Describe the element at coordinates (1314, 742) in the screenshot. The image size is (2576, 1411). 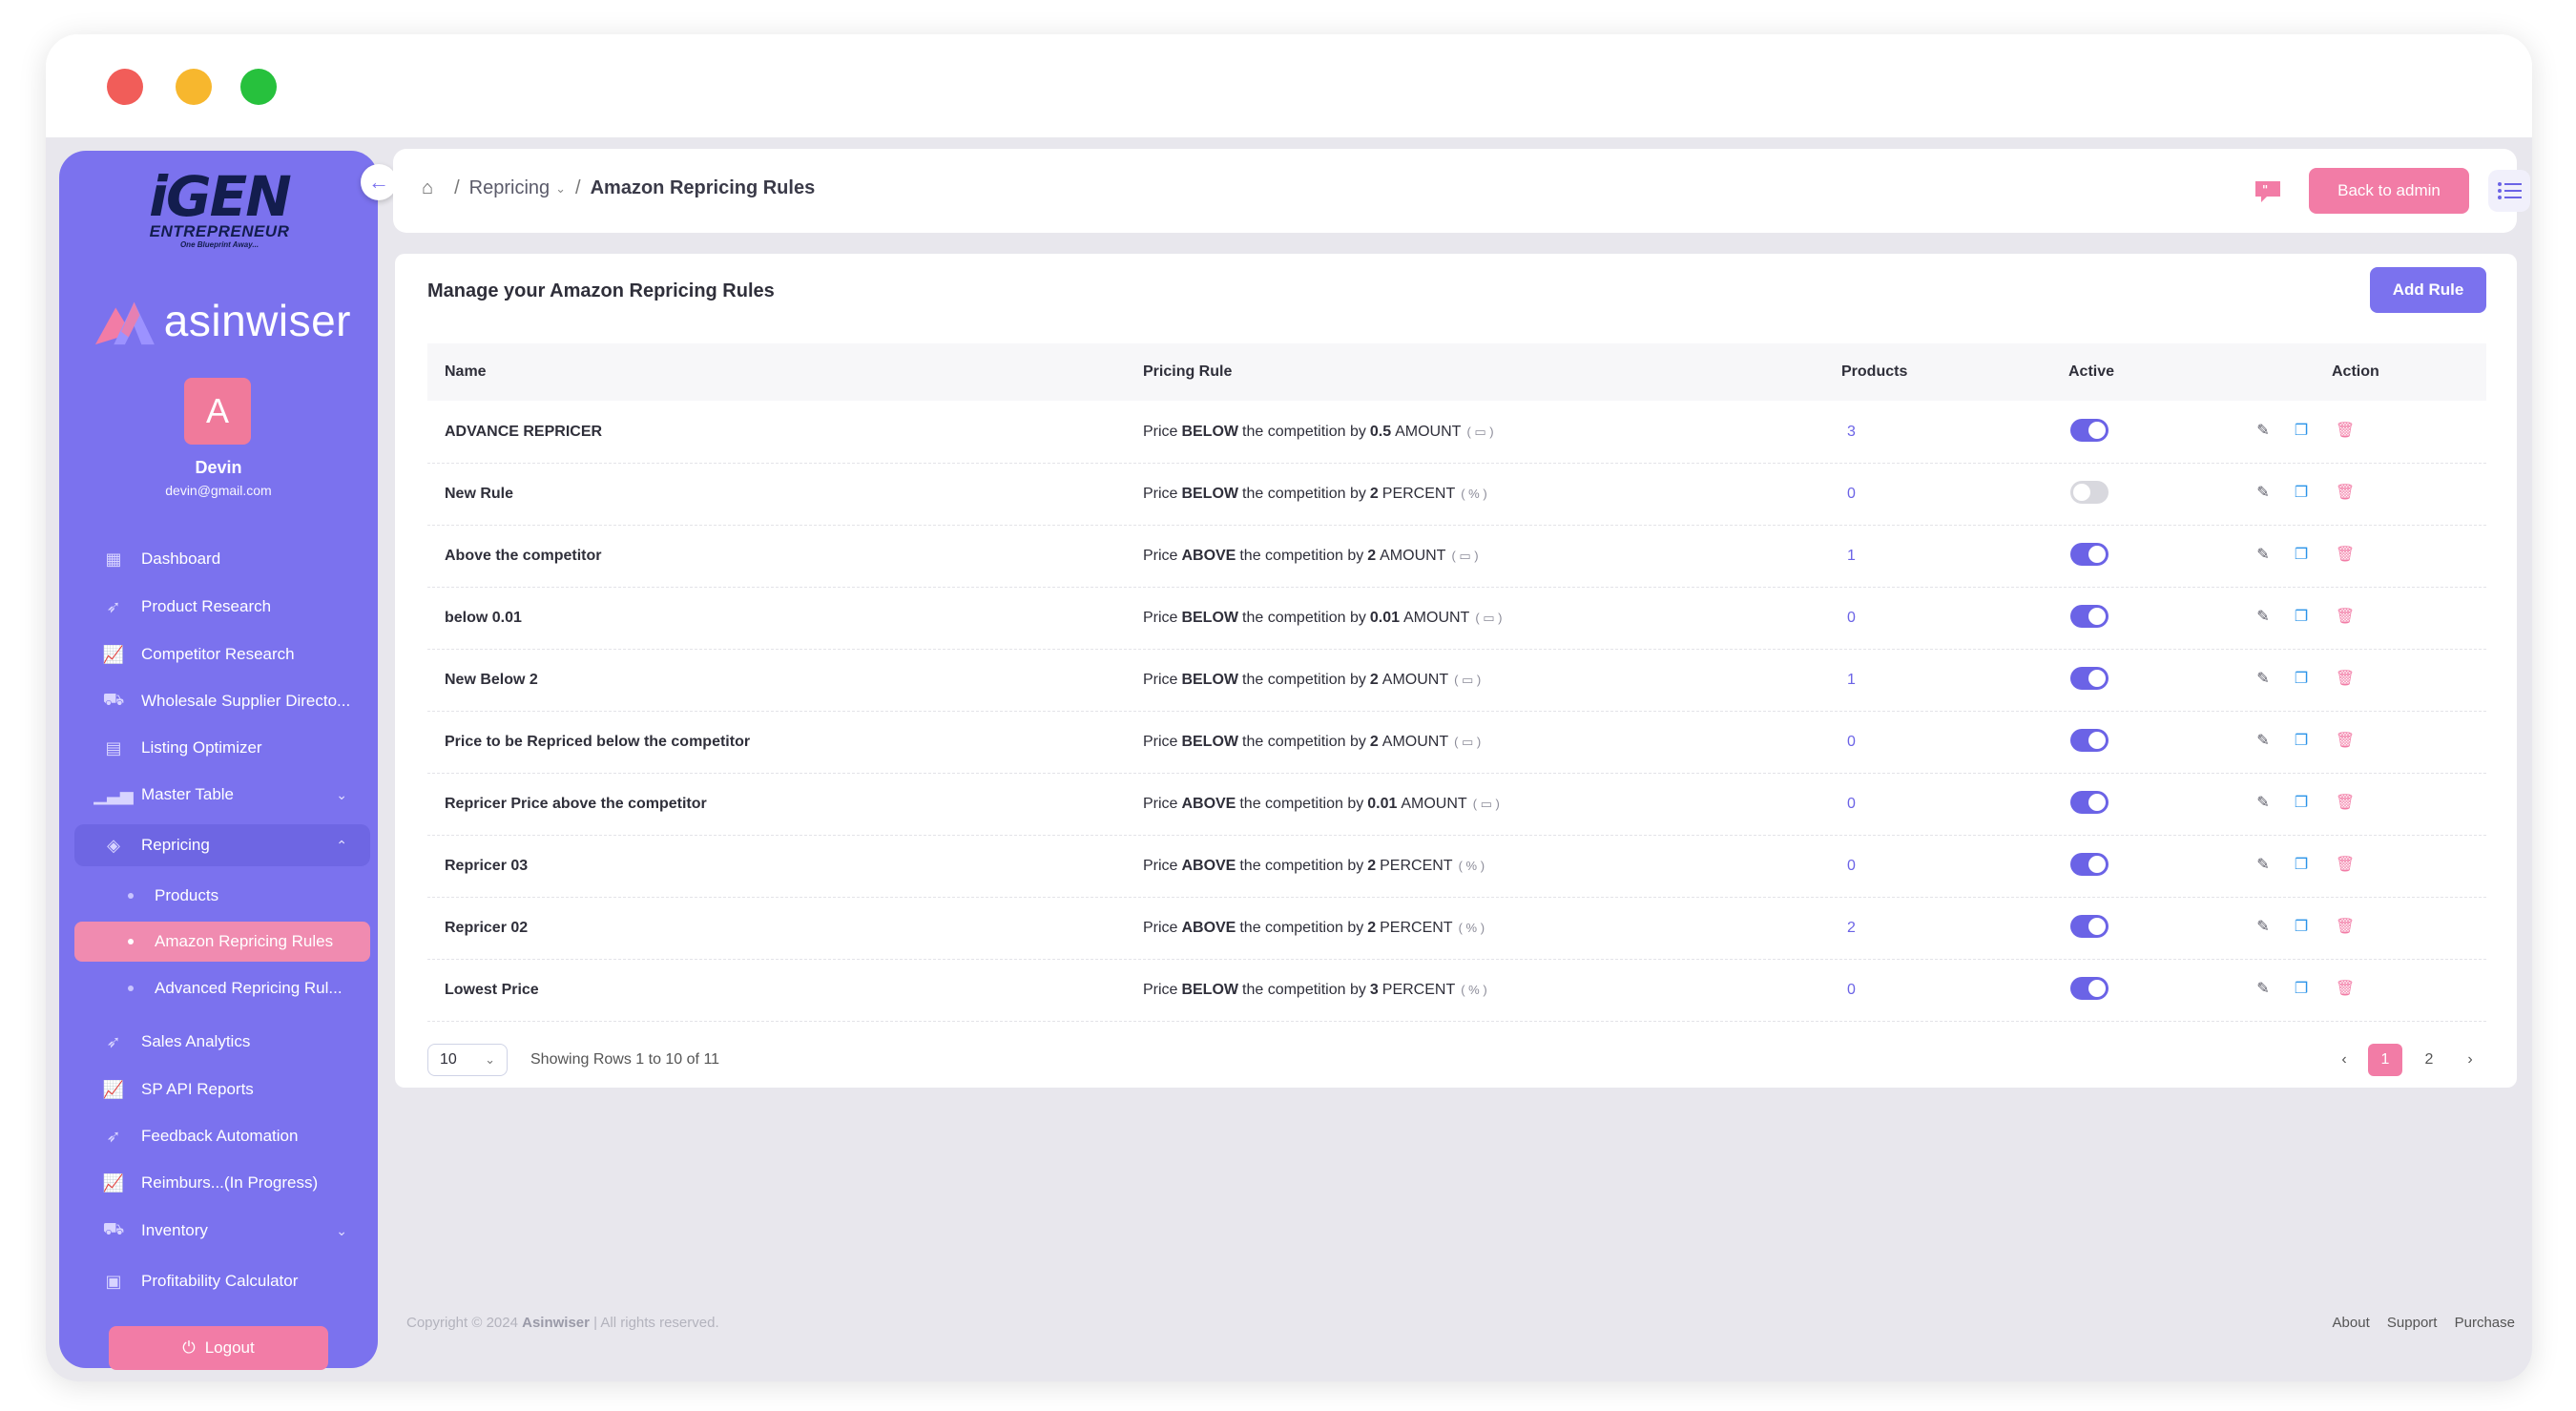
I see `pricing-rule: Price BELOW the competition by 2 AMOUNT ( ▭ )` at that location.